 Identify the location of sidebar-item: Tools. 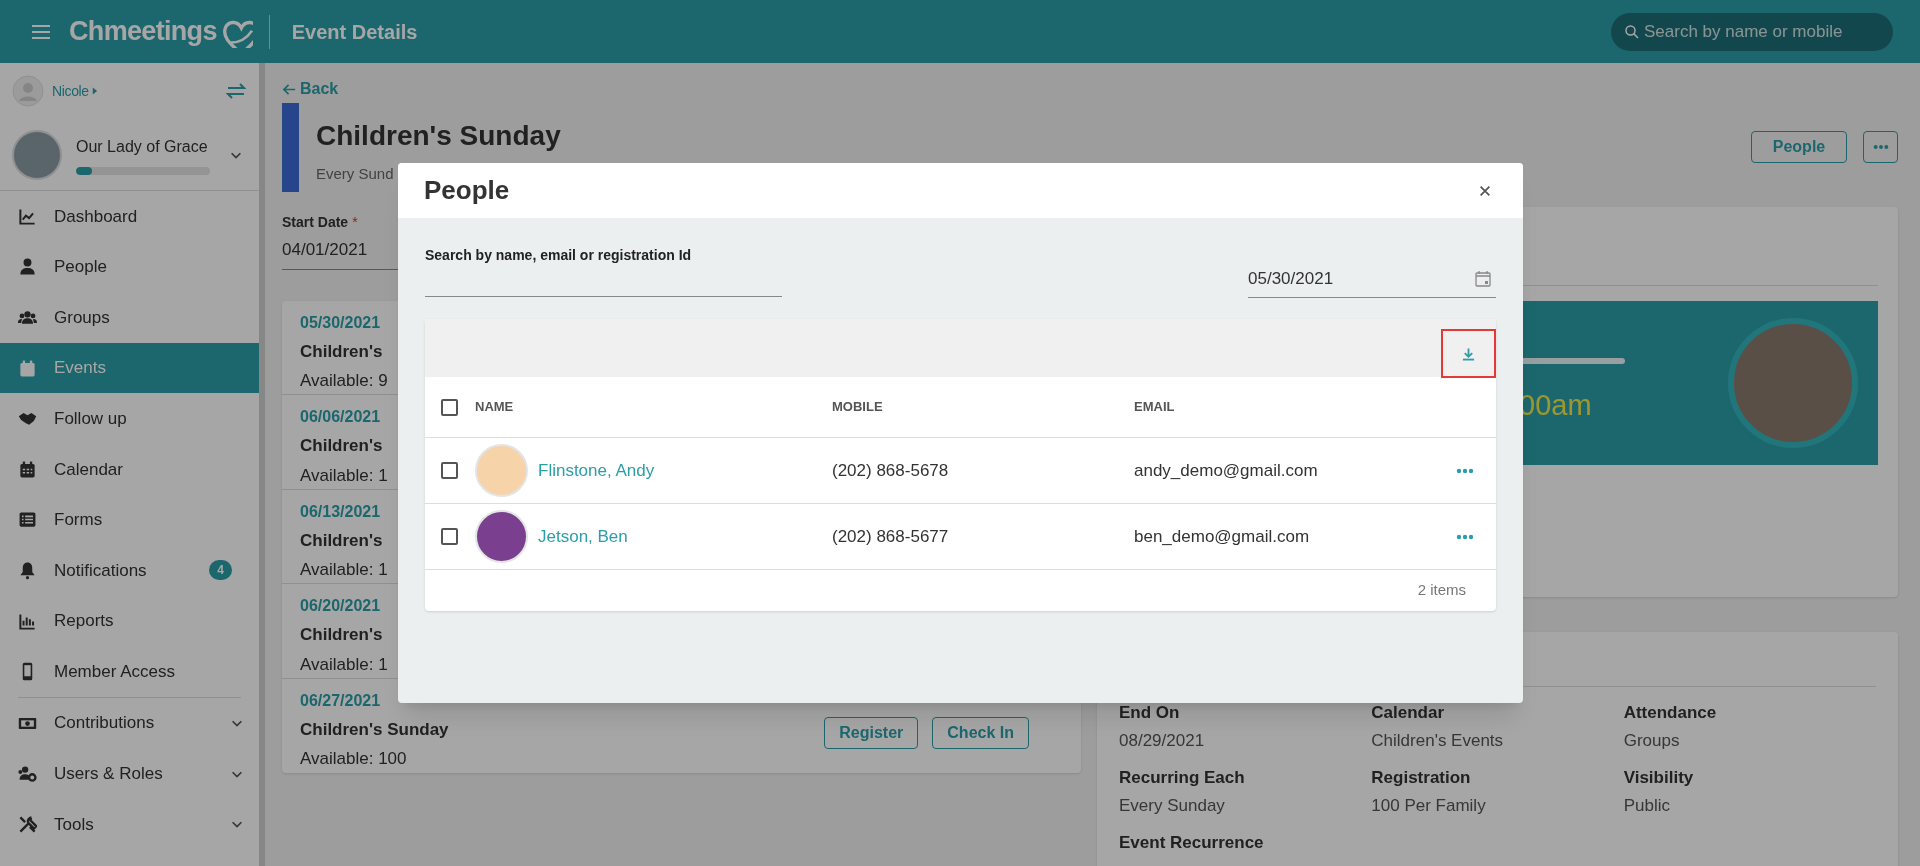
(129, 824).